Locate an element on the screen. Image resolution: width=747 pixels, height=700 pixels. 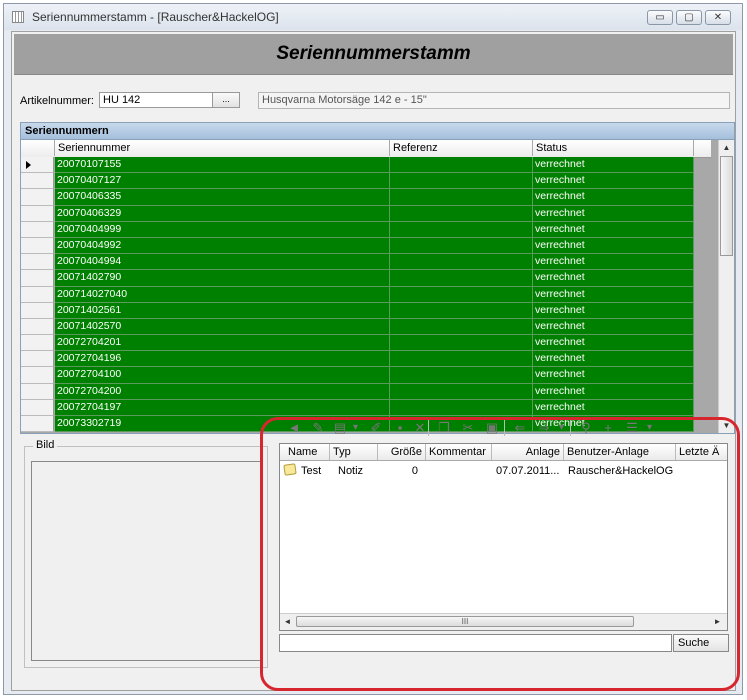
table-row: 20070407127 verrechnet is located at coordinates (366, 181).